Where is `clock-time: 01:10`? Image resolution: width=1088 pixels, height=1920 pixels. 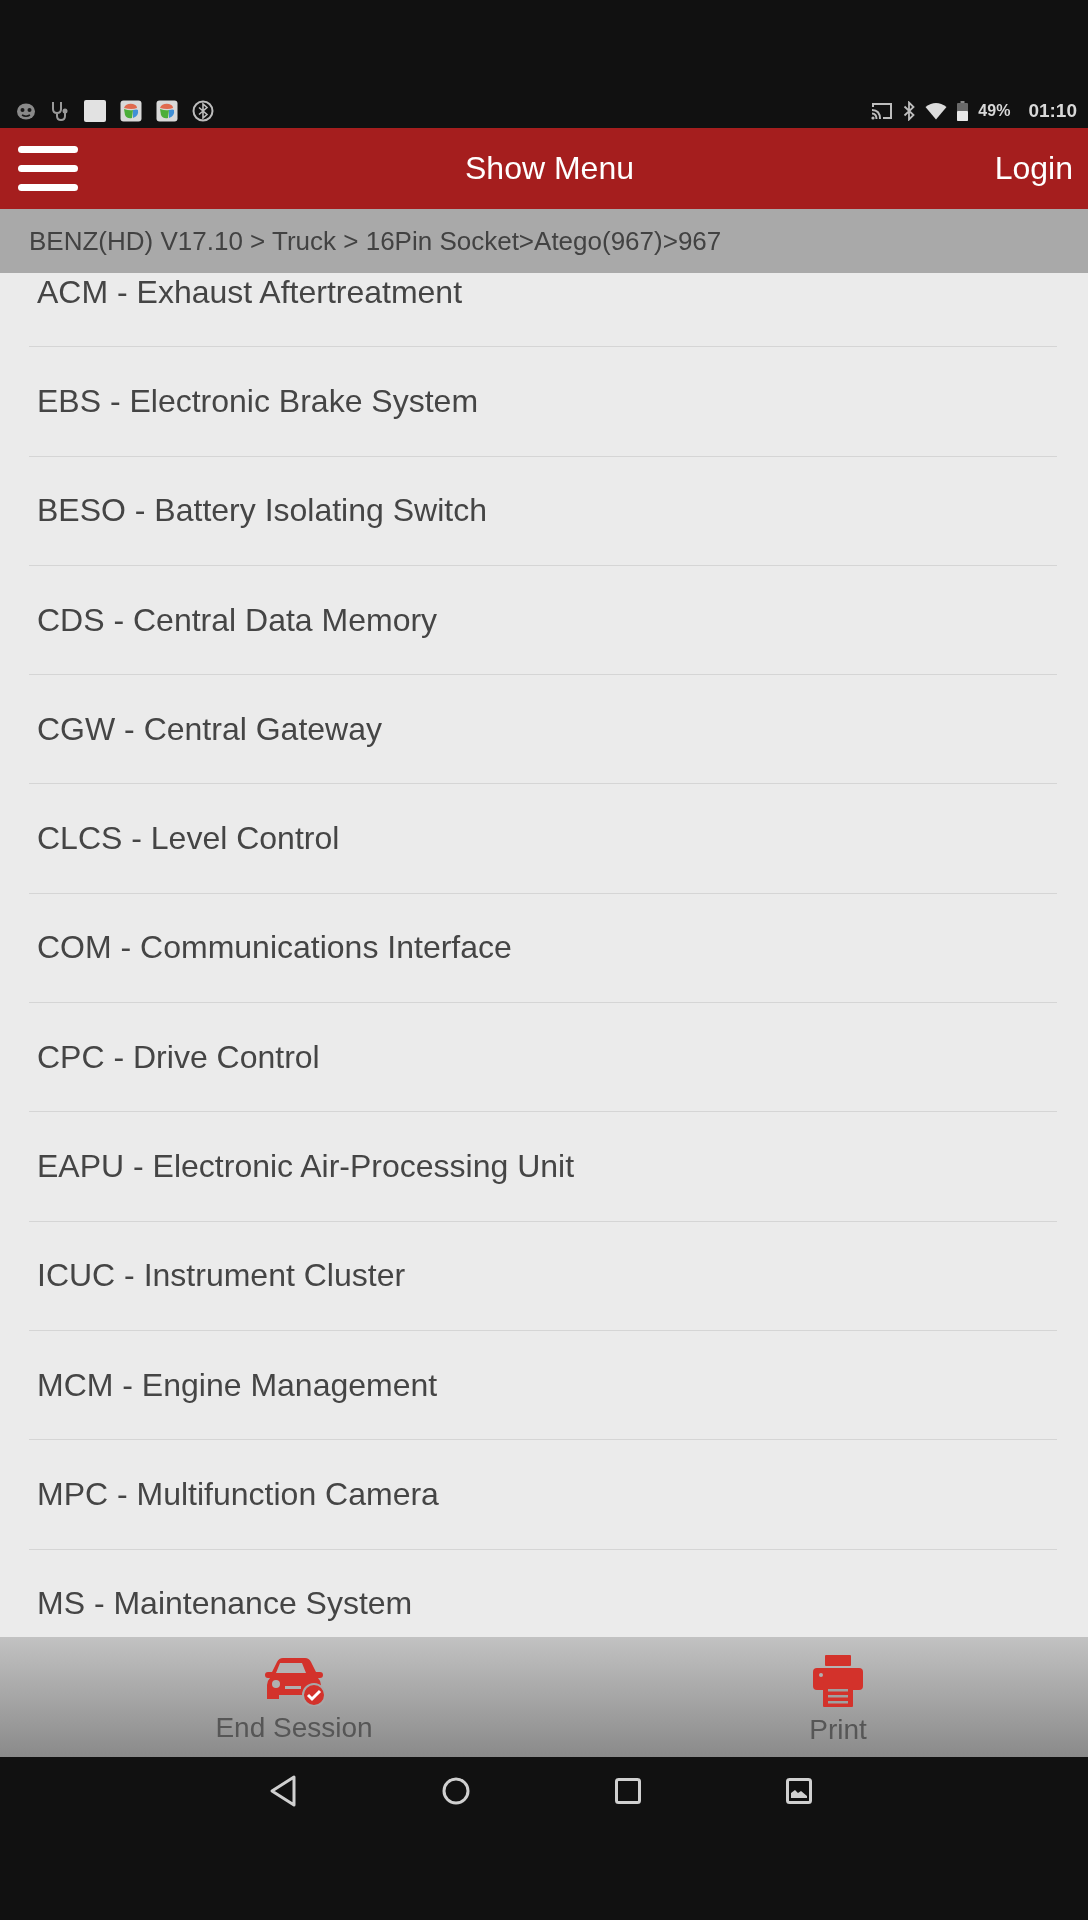
clock-time: 01:10 is located at coordinates (1052, 110).